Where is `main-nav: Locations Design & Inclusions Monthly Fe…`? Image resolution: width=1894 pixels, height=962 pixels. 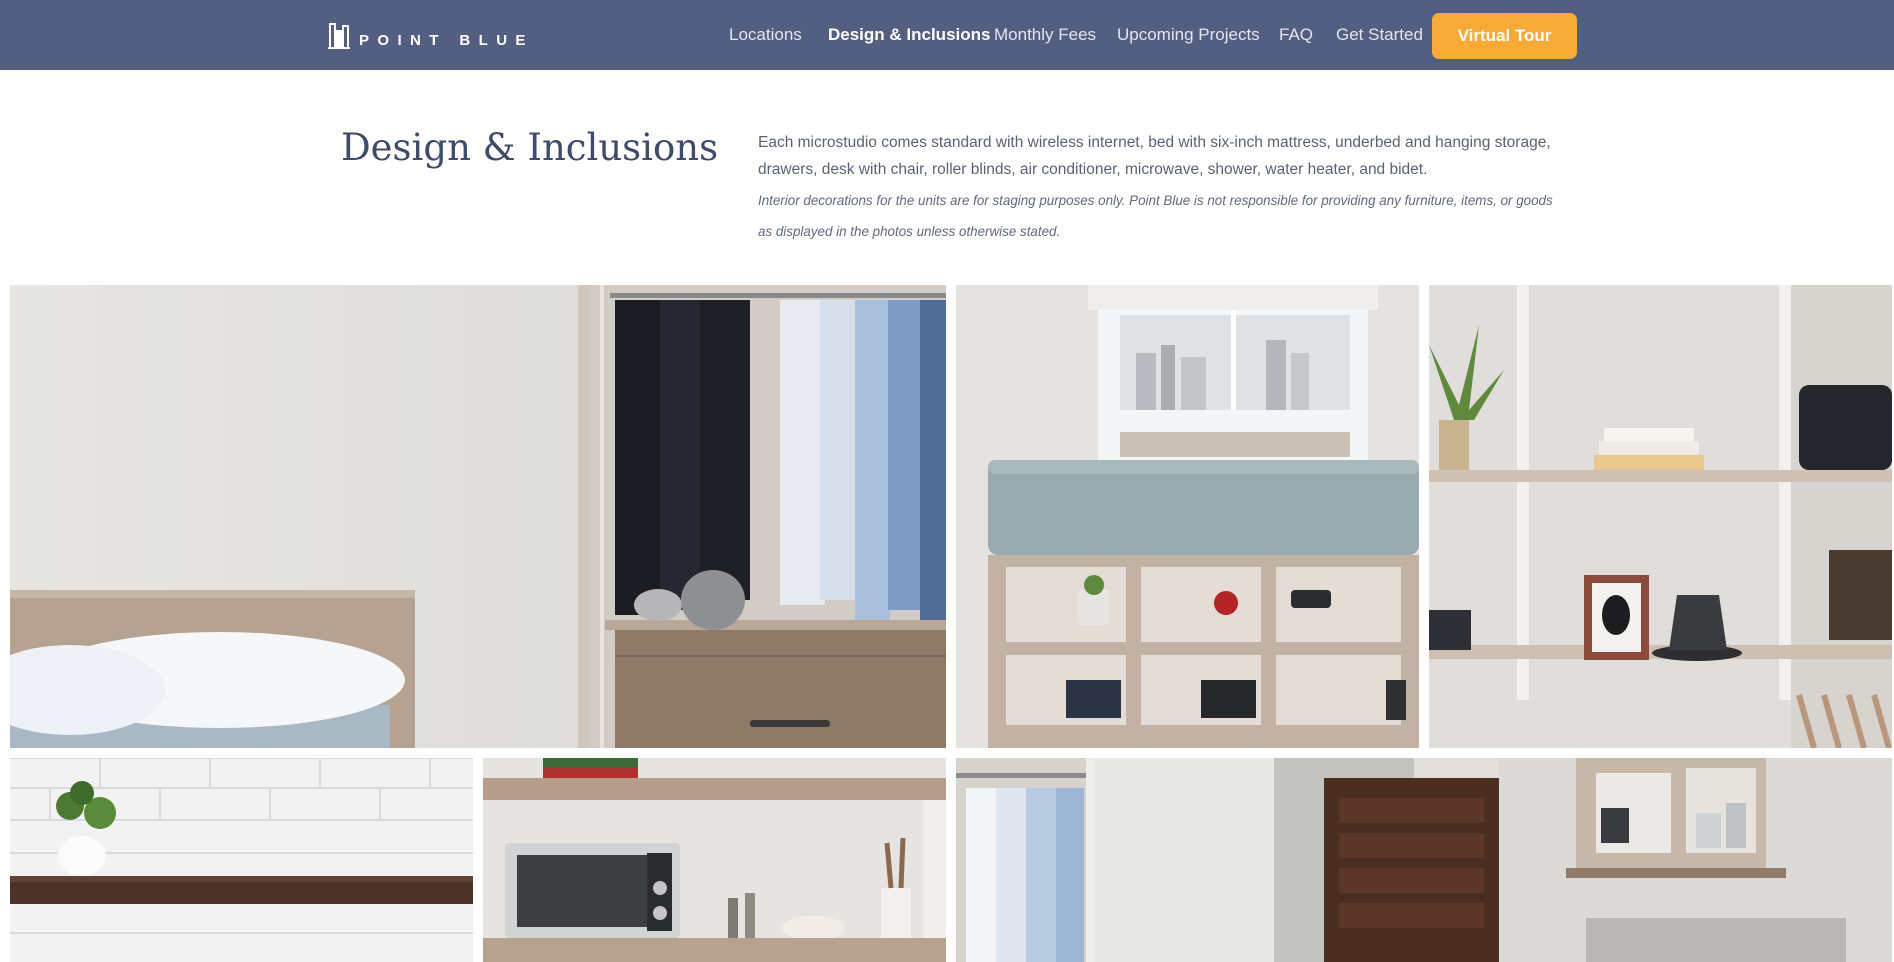 main-nav: Locations Design & Inclusions Monthly Fe… is located at coordinates (947, 35).